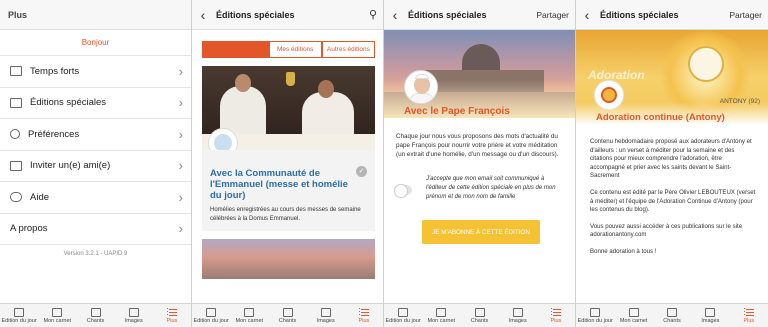 The image size is (768, 327). Describe the element at coordinates (29, 229) in the screenshot. I see `menu-item-label: A propos` at that location.